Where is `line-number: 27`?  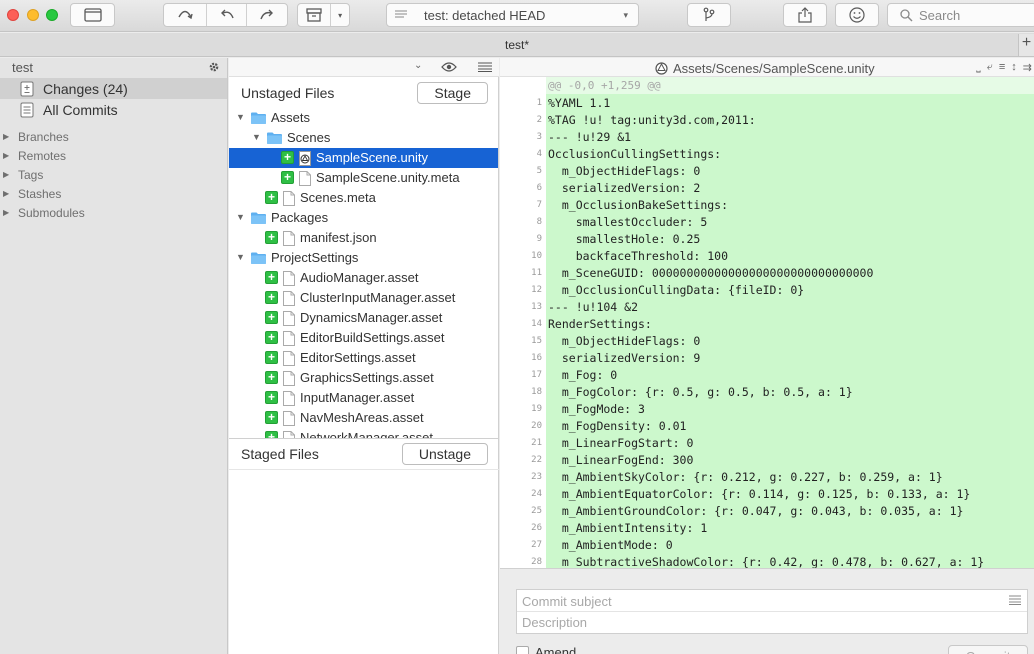
line-number: 27 is located at coordinates (536, 545).